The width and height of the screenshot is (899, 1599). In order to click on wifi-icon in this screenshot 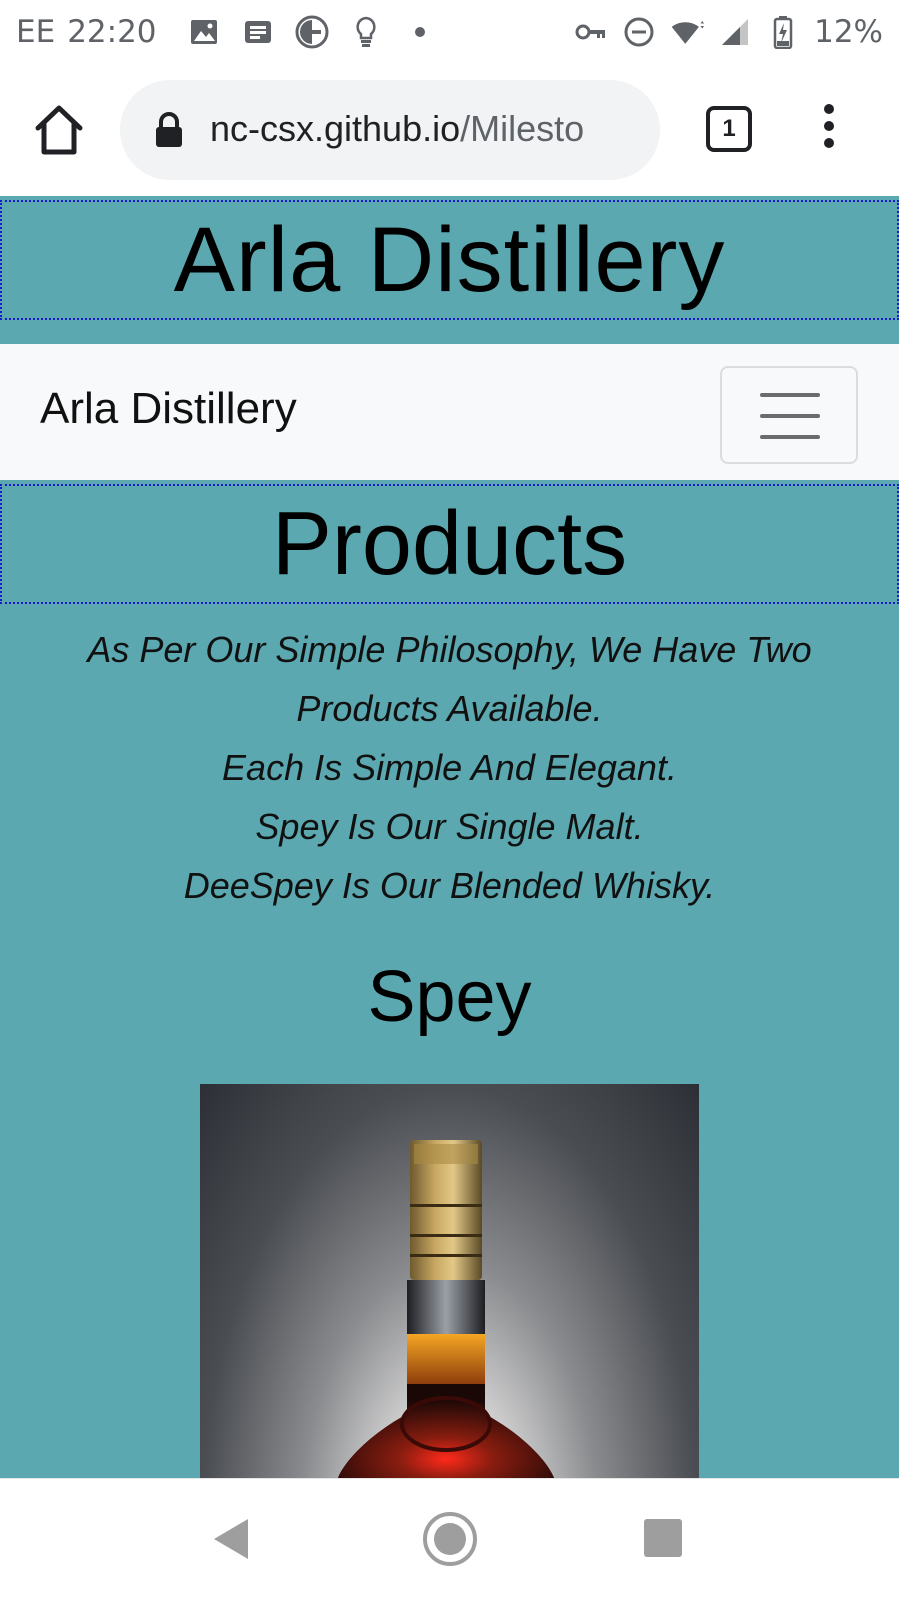, I will do `click(687, 32)`.